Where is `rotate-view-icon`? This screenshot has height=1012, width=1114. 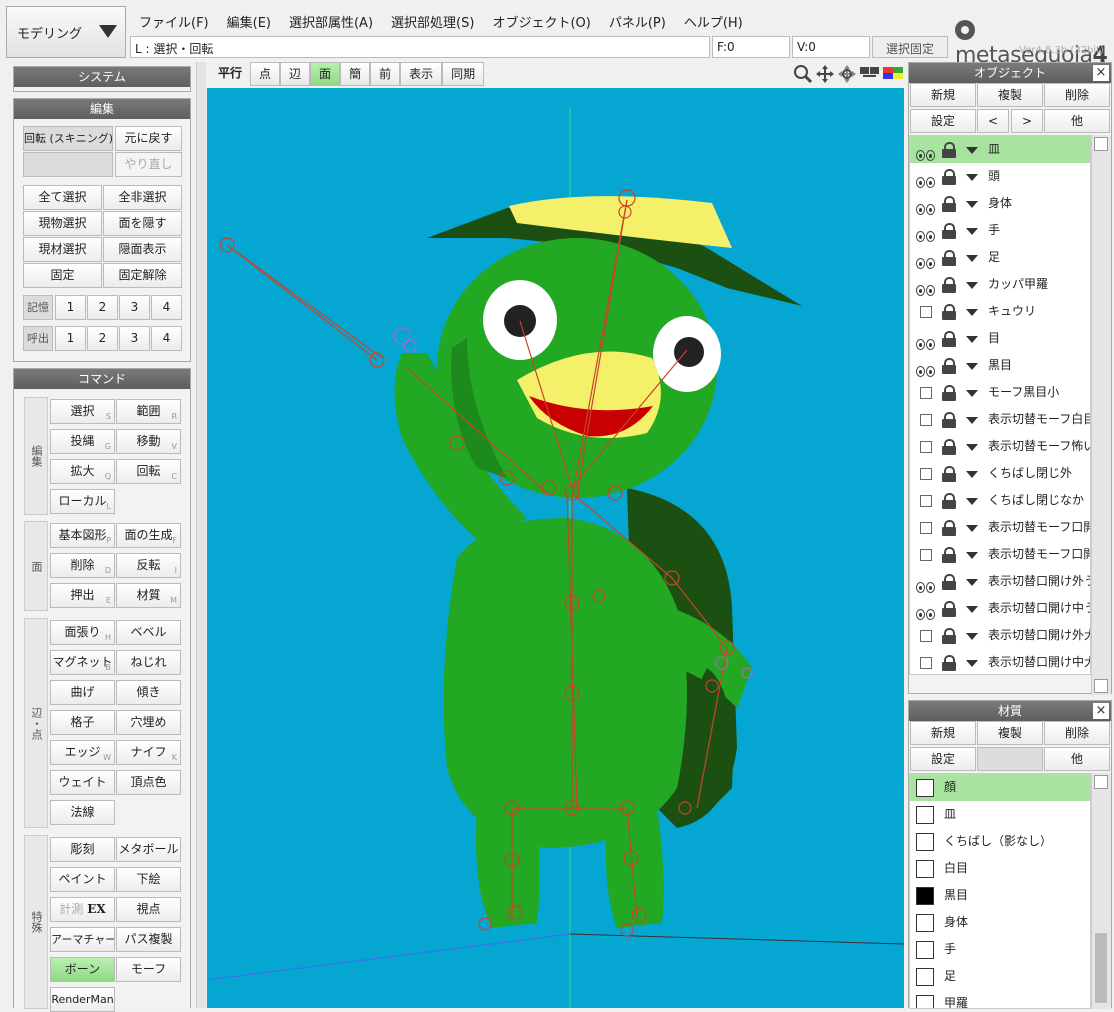 rotate-view-icon is located at coordinates (846, 74).